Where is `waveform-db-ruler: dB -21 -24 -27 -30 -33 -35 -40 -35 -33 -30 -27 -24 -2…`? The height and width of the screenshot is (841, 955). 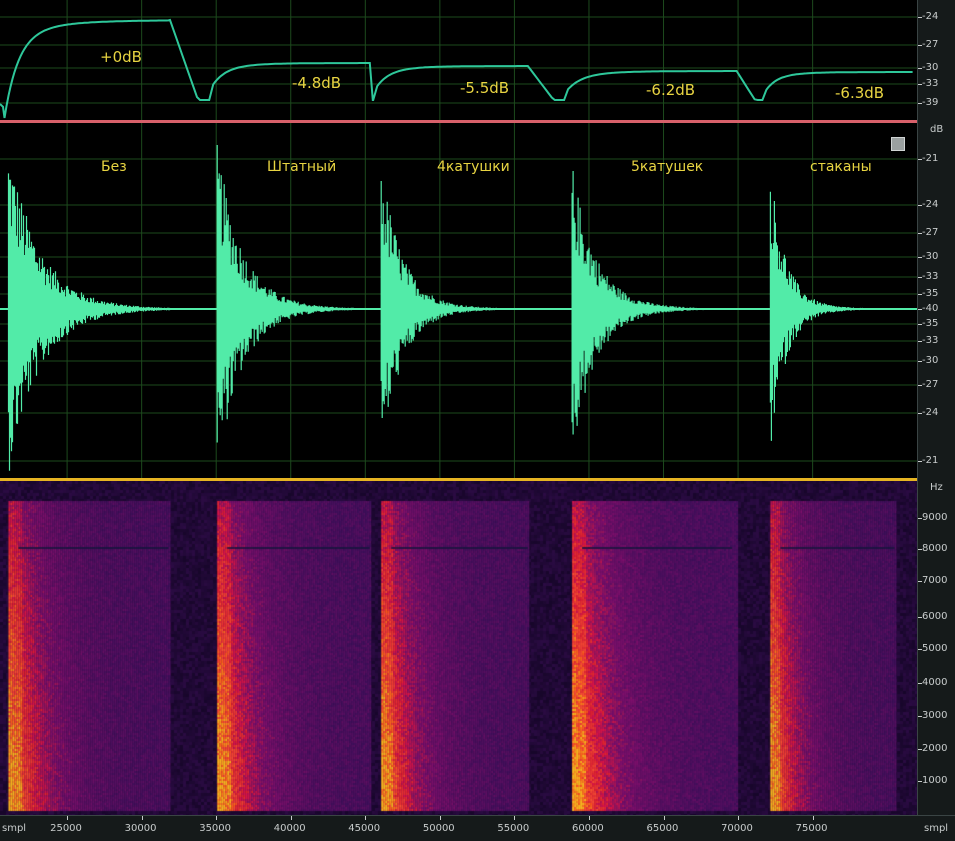
waveform-db-ruler: dB -21 -24 -27 -30 -33 -35 -40 -35 -33 -30 -27 -24 -2… is located at coordinates (936, 300).